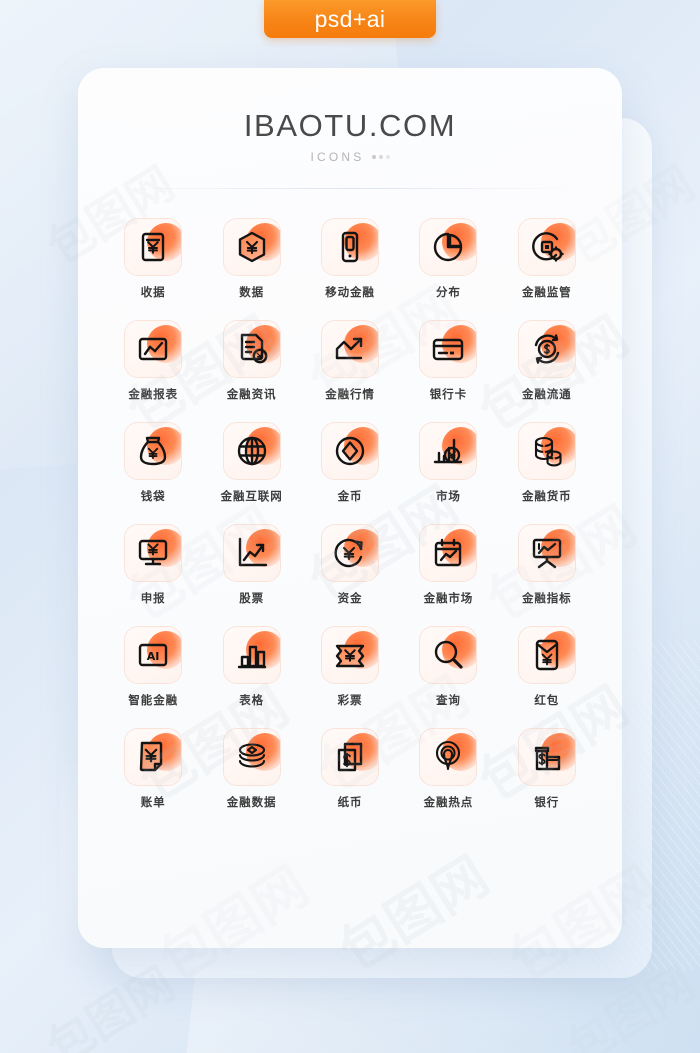  I want to click on icon-cell: 金融监管, so click(547, 259).